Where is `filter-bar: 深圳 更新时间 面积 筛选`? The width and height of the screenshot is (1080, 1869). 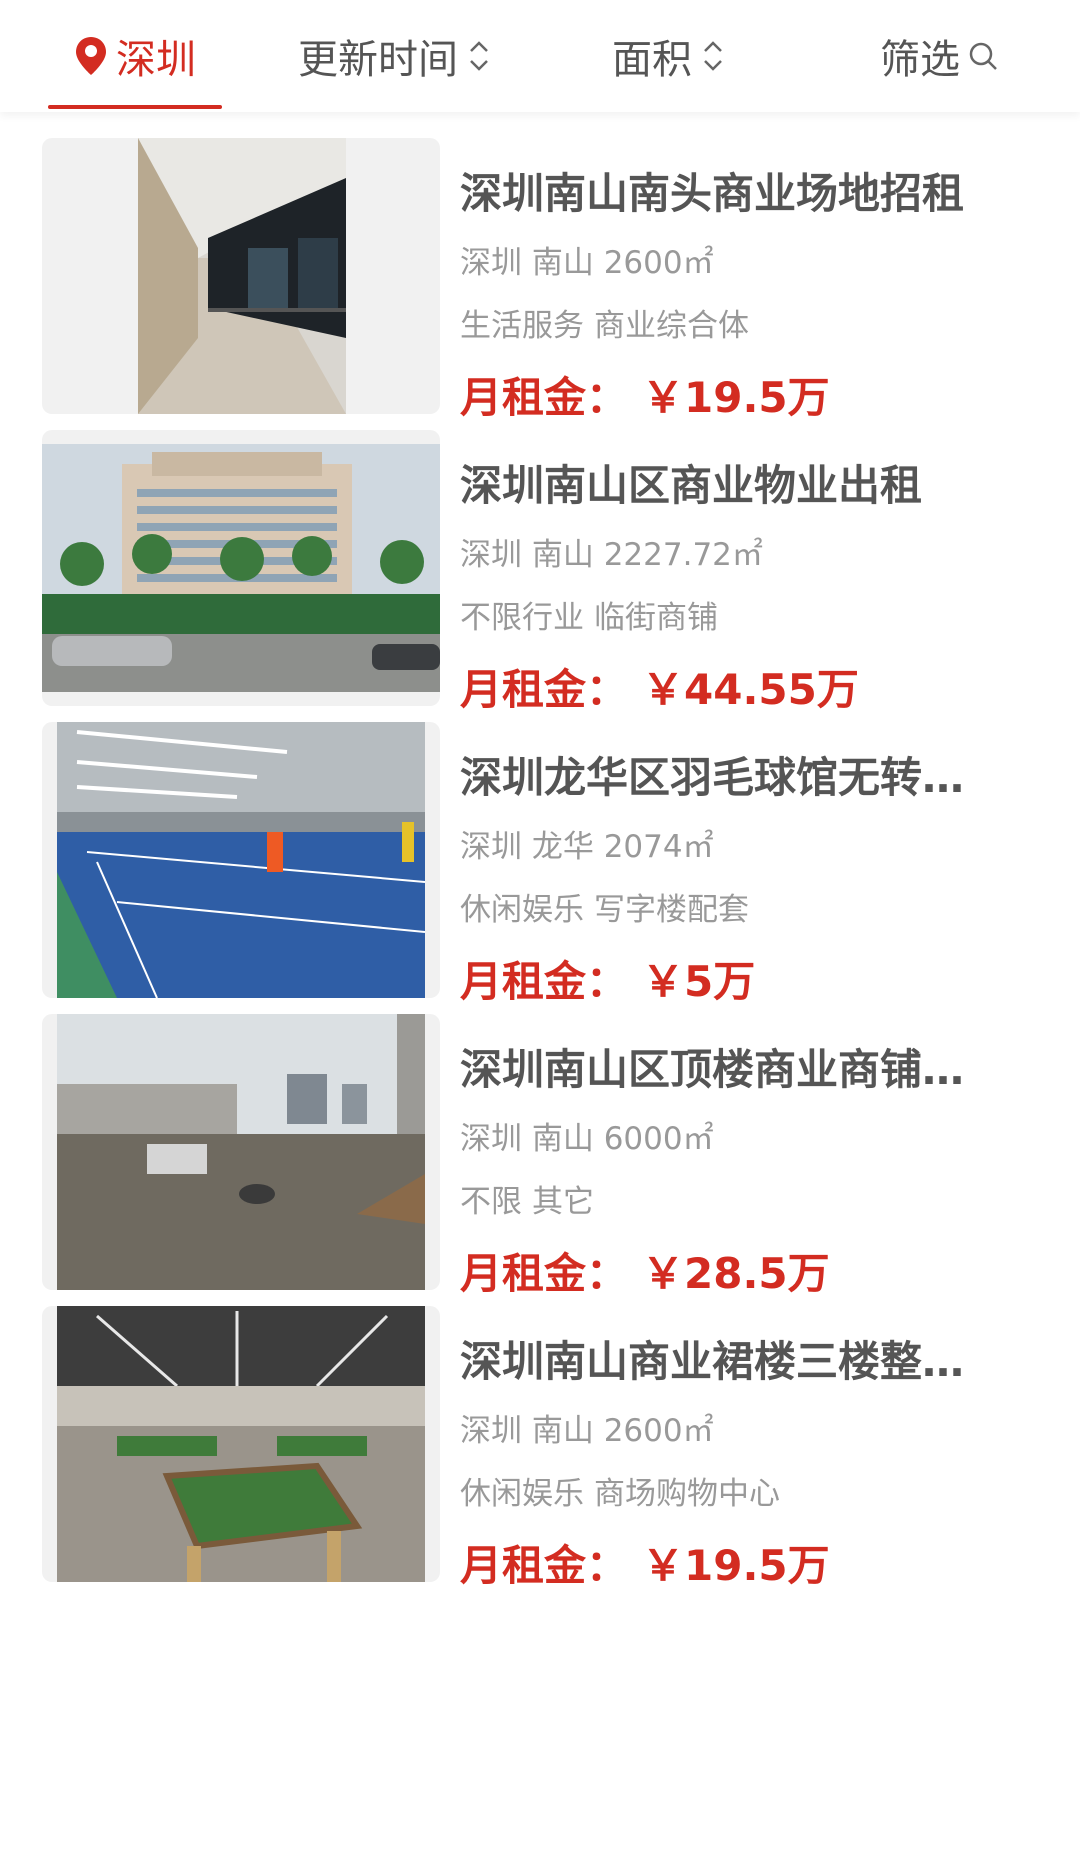
filter-bar: 深圳 更新时间 面积 筛选 is located at coordinates (540, 56).